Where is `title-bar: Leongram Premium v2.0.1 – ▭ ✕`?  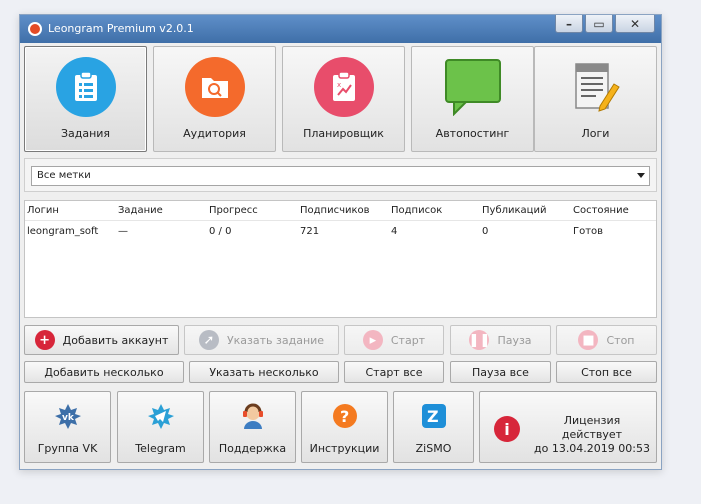
title-bar: Leongram Premium v2.0.1 – ▭ ✕ is located at coordinates (340, 29).